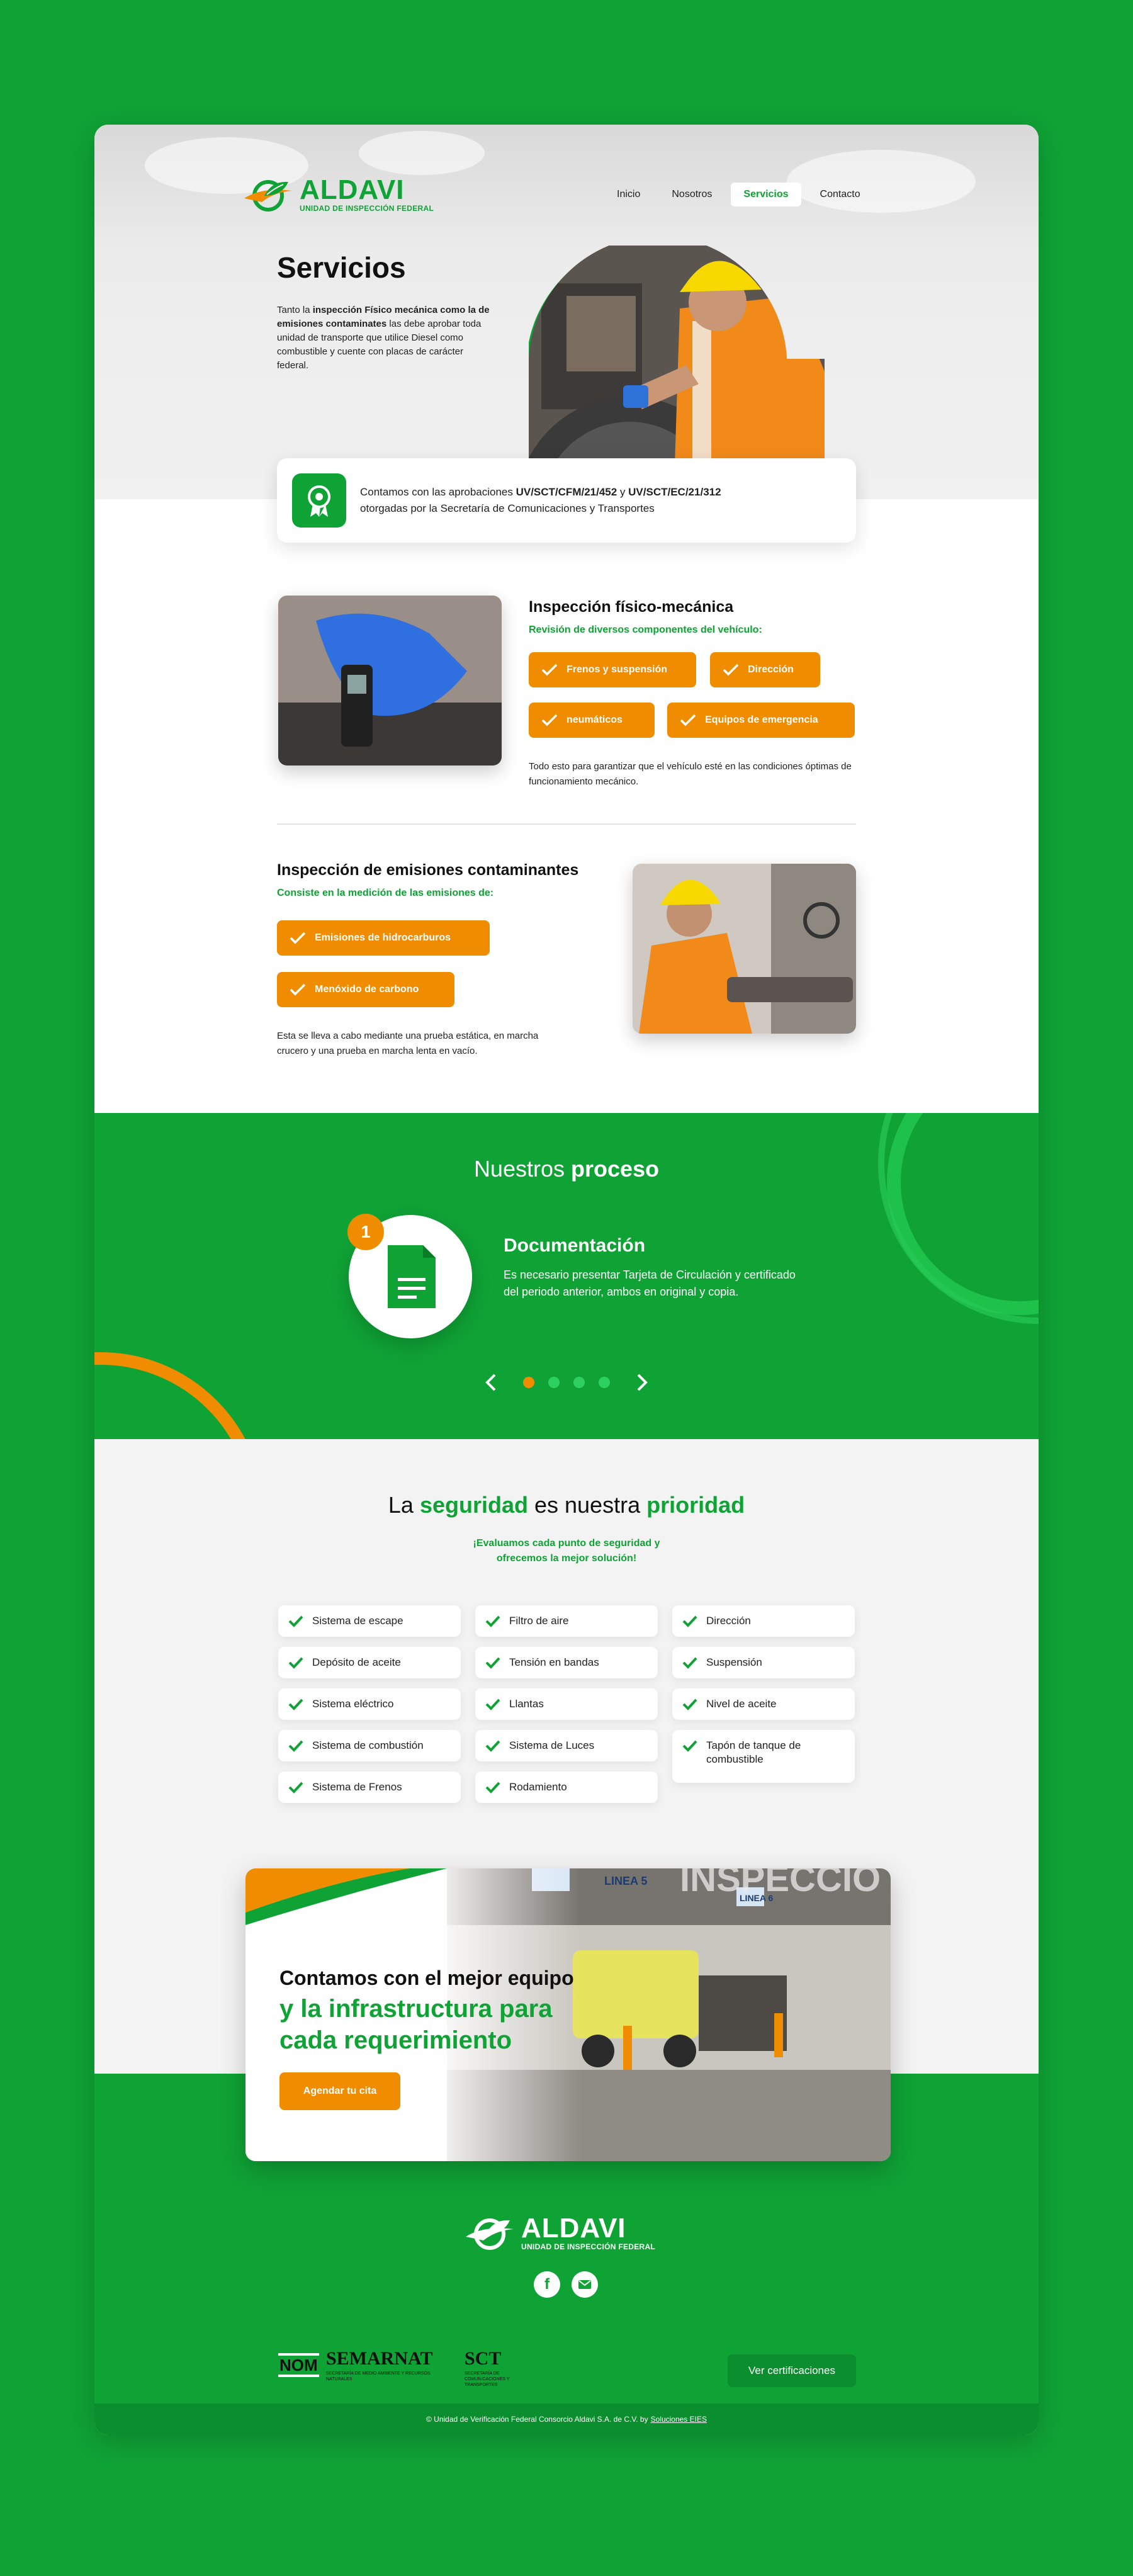 This screenshot has width=1133, height=2576. What do you see at coordinates (573, 2228) in the screenshot?
I see `footer-brand-name: ALDAVI` at bounding box center [573, 2228].